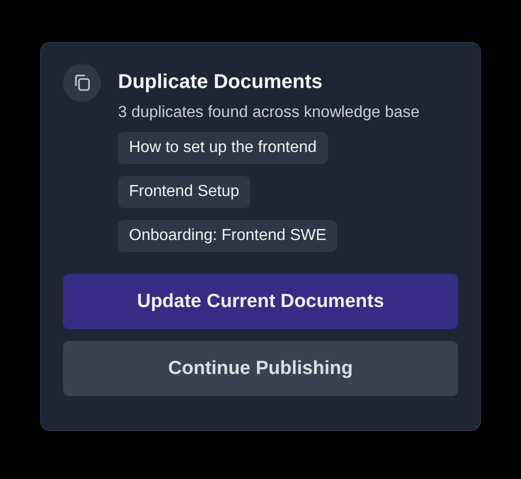 The image size is (521, 479). What do you see at coordinates (184, 192) in the screenshot?
I see `document-chip: Frontend Setup` at bounding box center [184, 192].